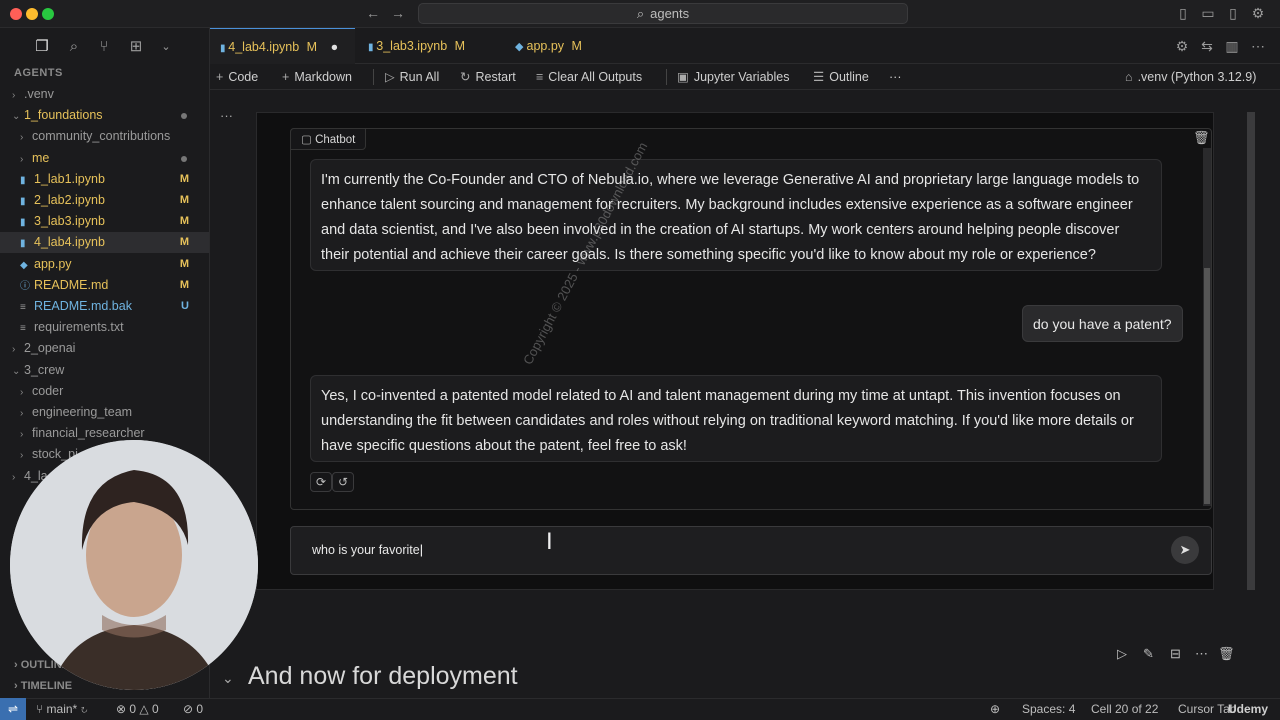 This screenshot has height=720, width=1280. What do you see at coordinates (663, 13) in the screenshot?
I see `command-center-search: ⌕ agents` at bounding box center [663, 13].